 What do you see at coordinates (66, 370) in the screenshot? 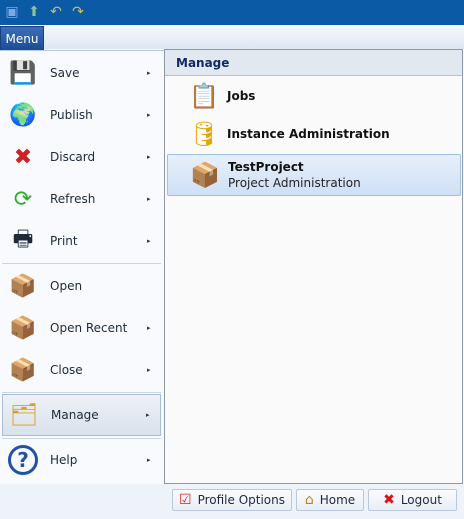
I see `menu-item-label: Close` at bounding box center [66, 370].